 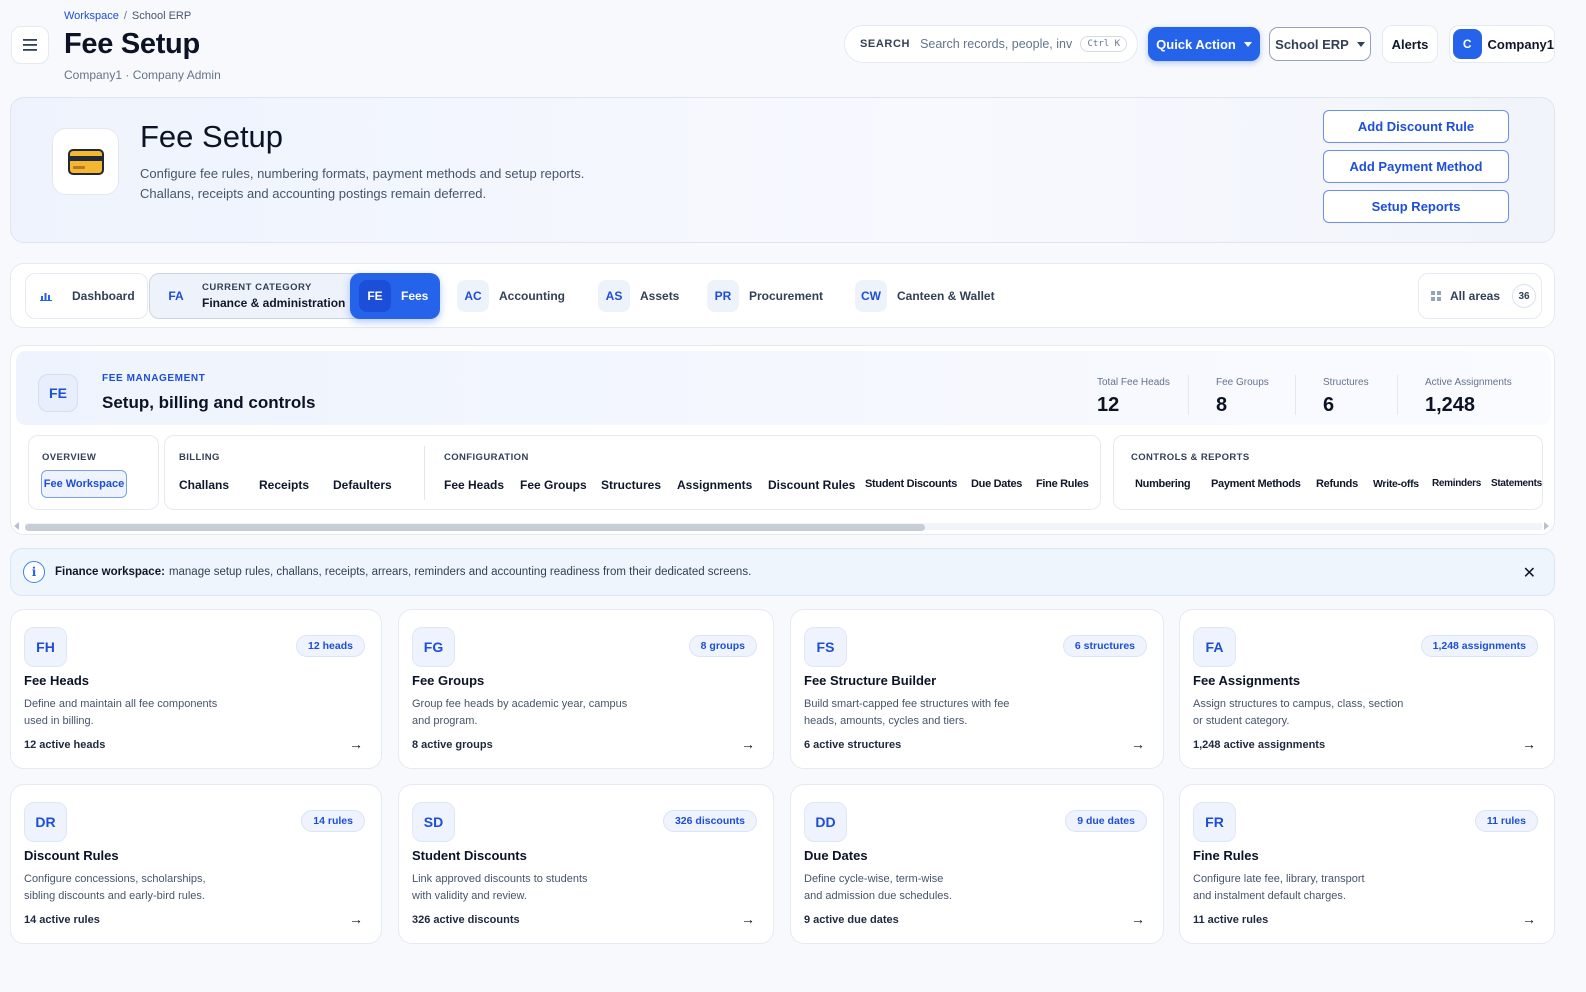 I want to click on card-title: Fine Rules, so click(x=1226, y=855).